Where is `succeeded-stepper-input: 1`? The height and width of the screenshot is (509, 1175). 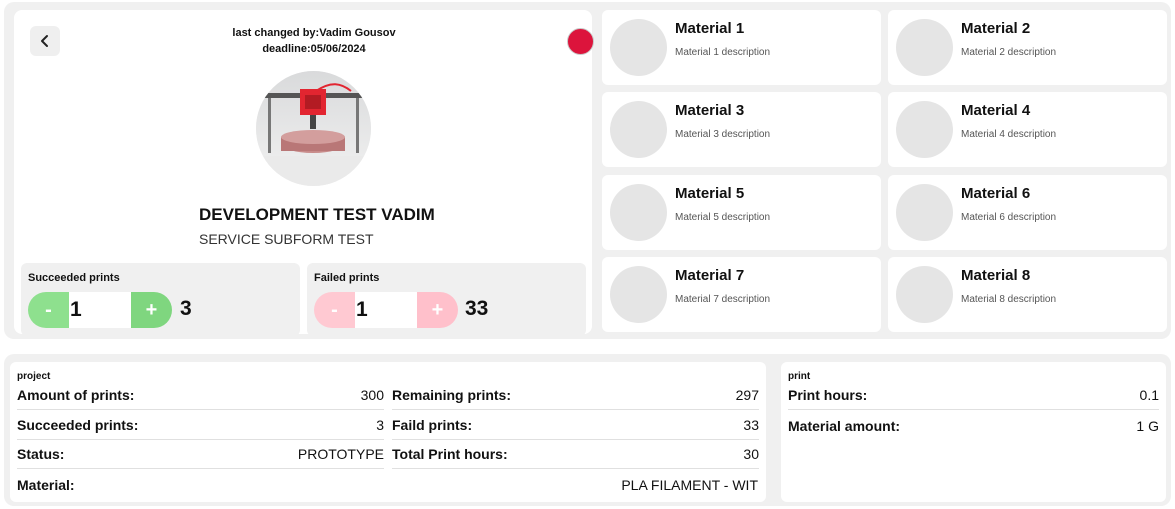
succeeded-stepper-input: 1 is located at coordinates (100, 310).